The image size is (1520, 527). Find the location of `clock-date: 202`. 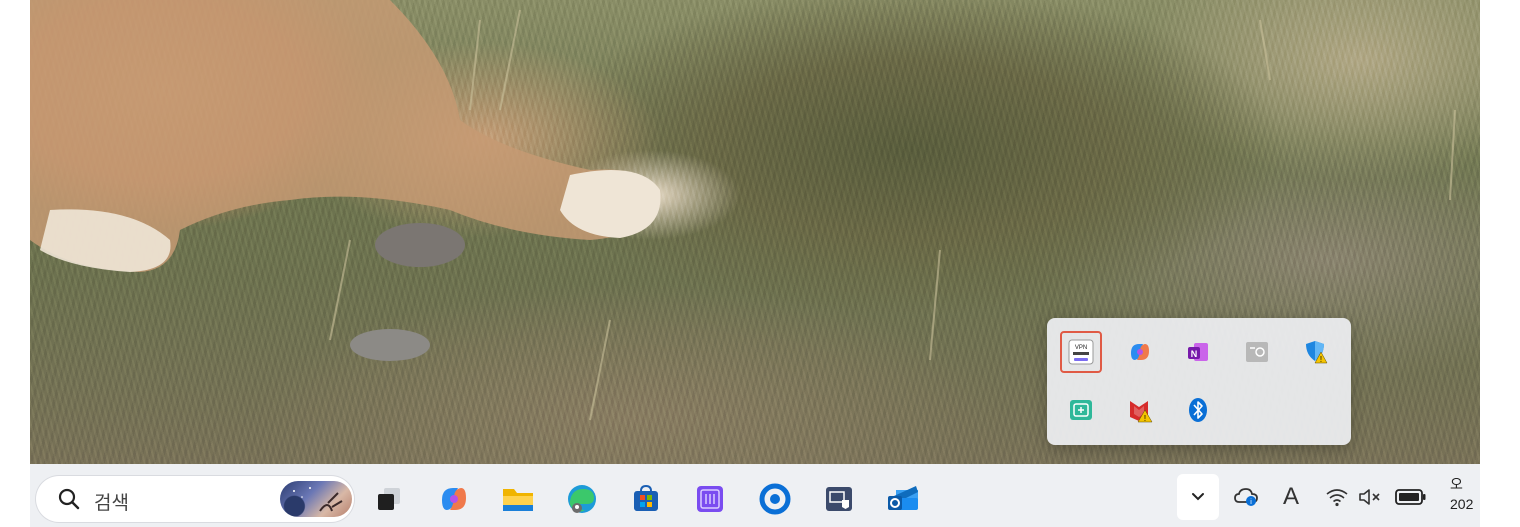

clock-date: 202 is located at coordinates (1462, 504).